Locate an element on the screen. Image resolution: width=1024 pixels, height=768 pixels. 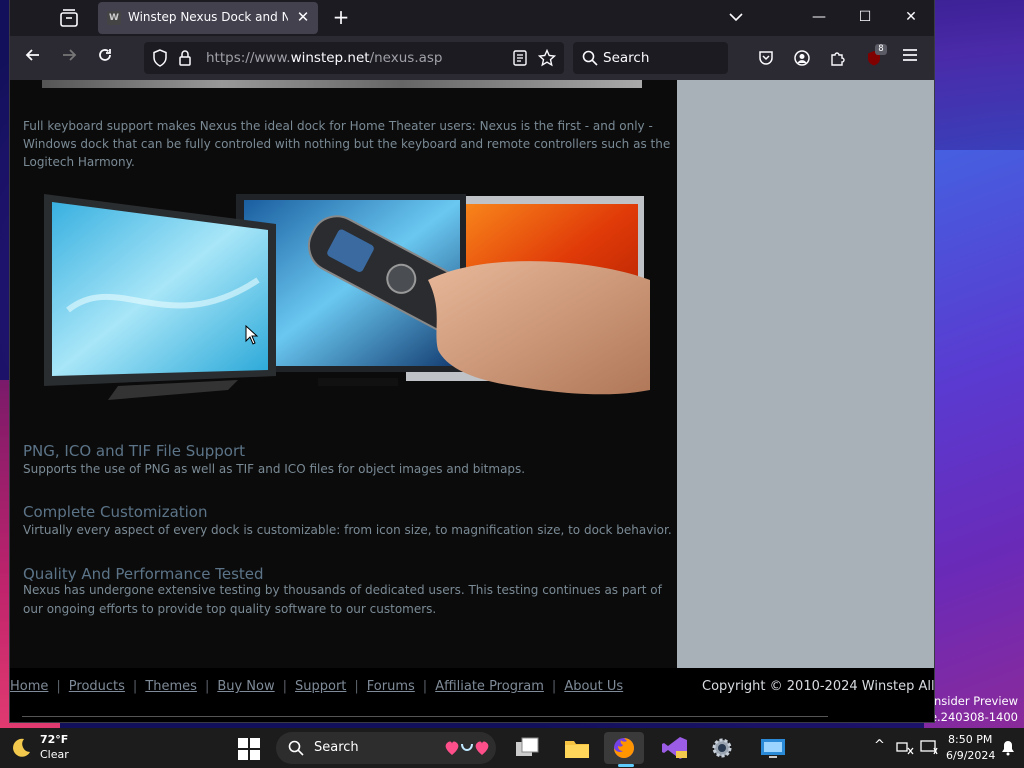
wallpaper-accent-right is located at coordinates (974, 439).